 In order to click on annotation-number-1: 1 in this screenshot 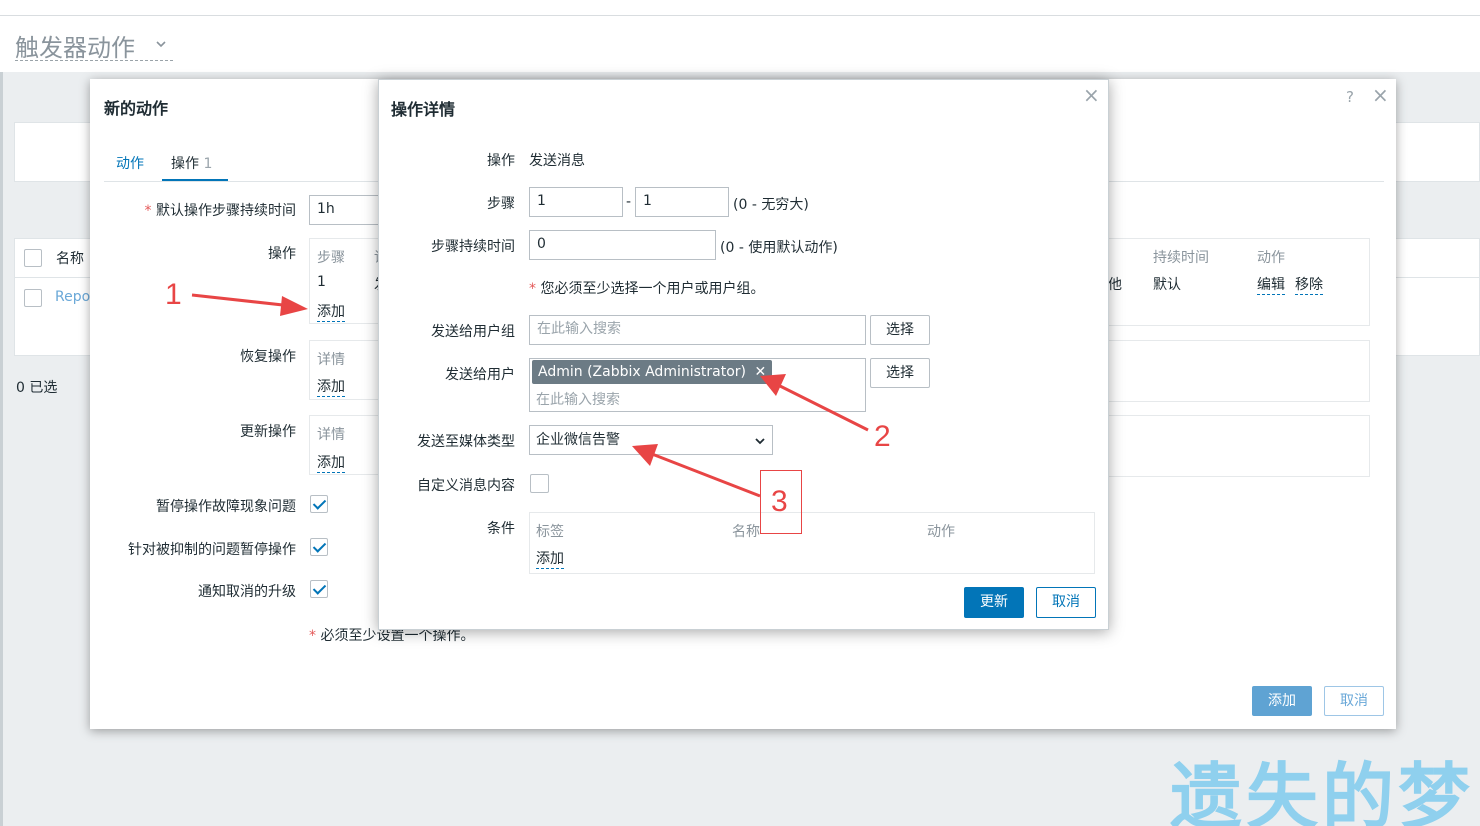, I will do `click(173, 294)`.